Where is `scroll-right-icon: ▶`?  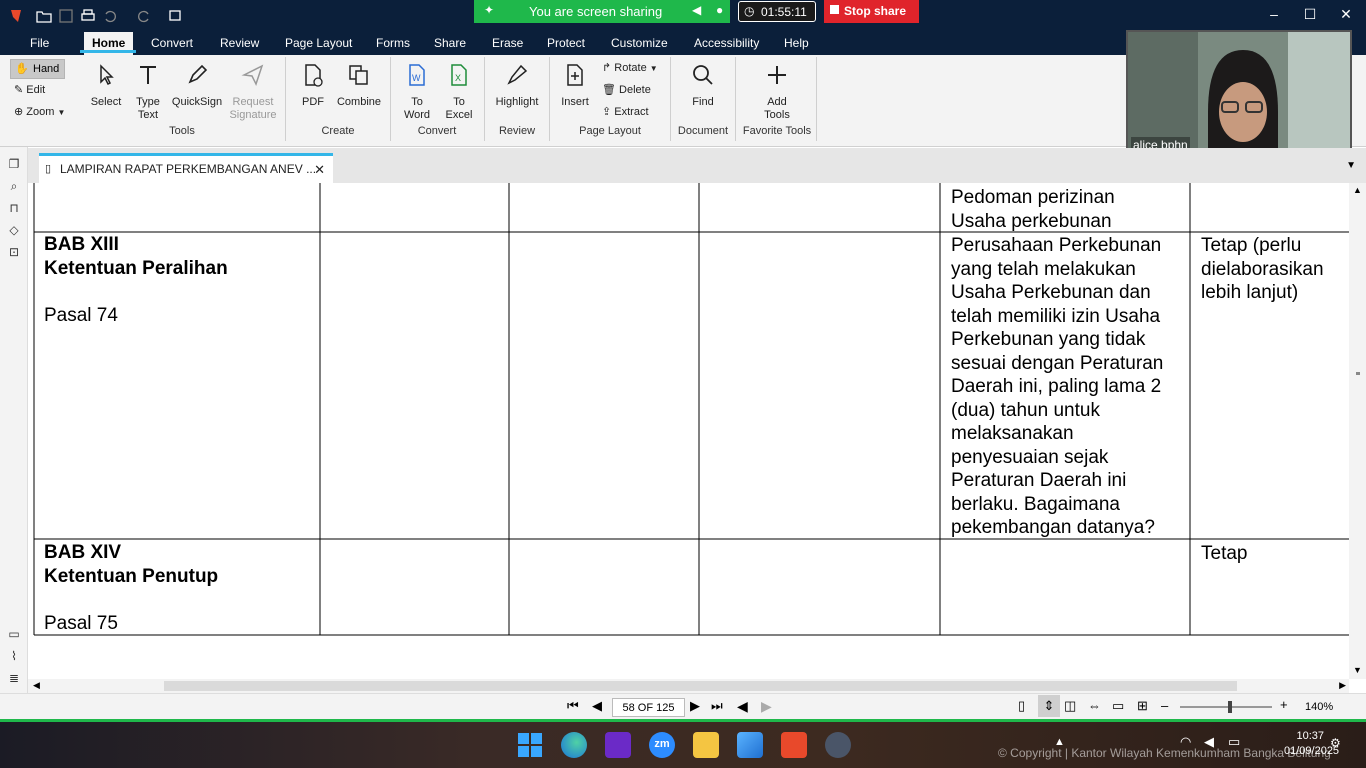
scroll-right-icon: ▶ is located at coordinates (1342, 685).